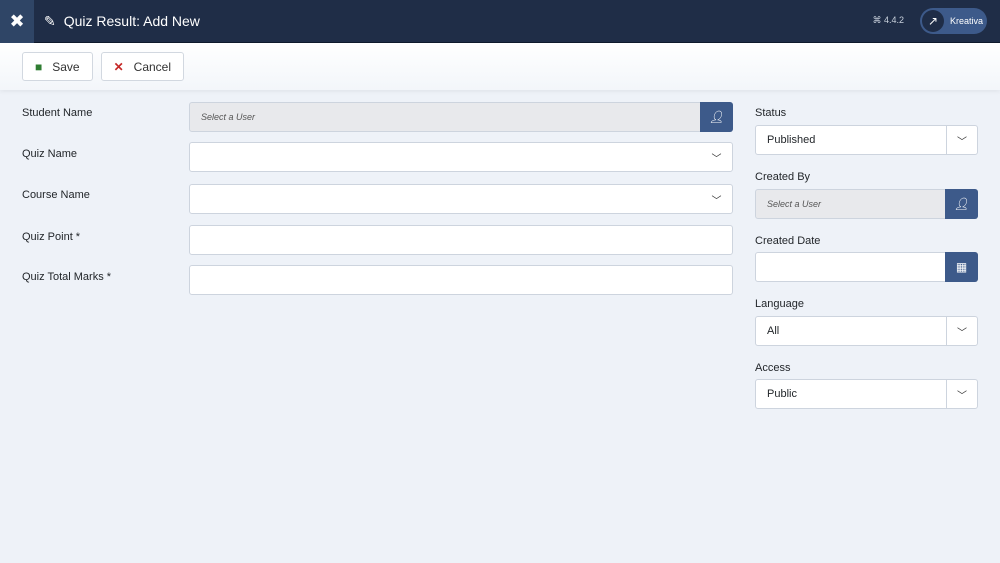 Image resolution: width=1000 pixels, height=563 pixels. I want to click on course-name-select: ﹀, so click(461, 199).